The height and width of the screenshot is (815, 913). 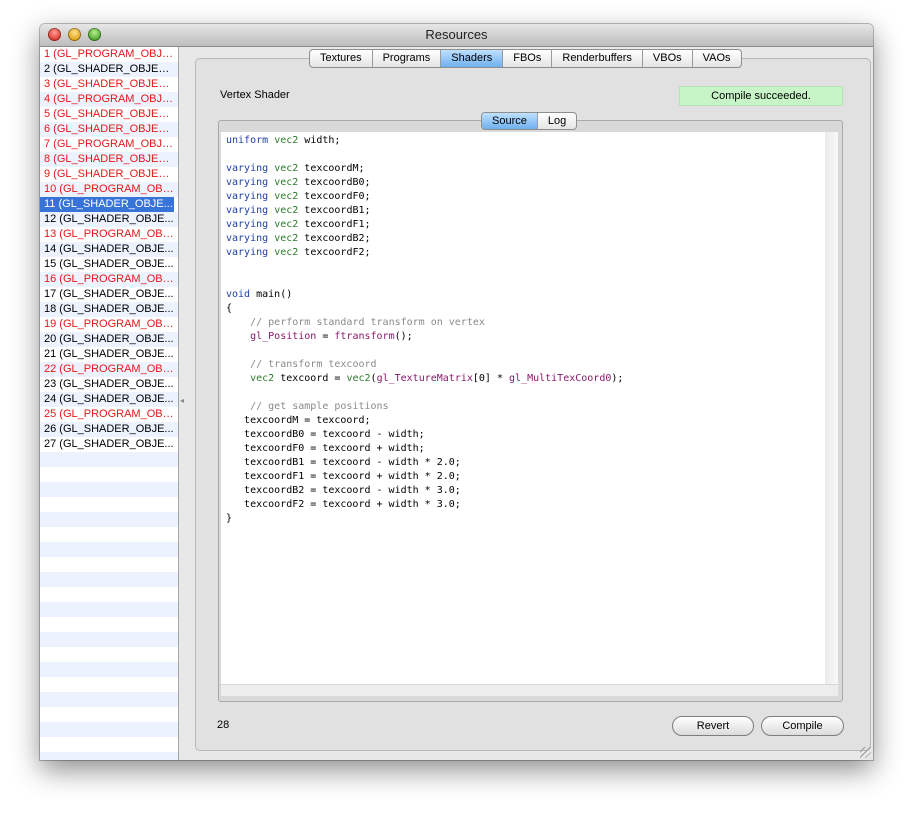 I want to click on code-token: texcoordB0 = texcoord - width;, so click(x=325, y=434).